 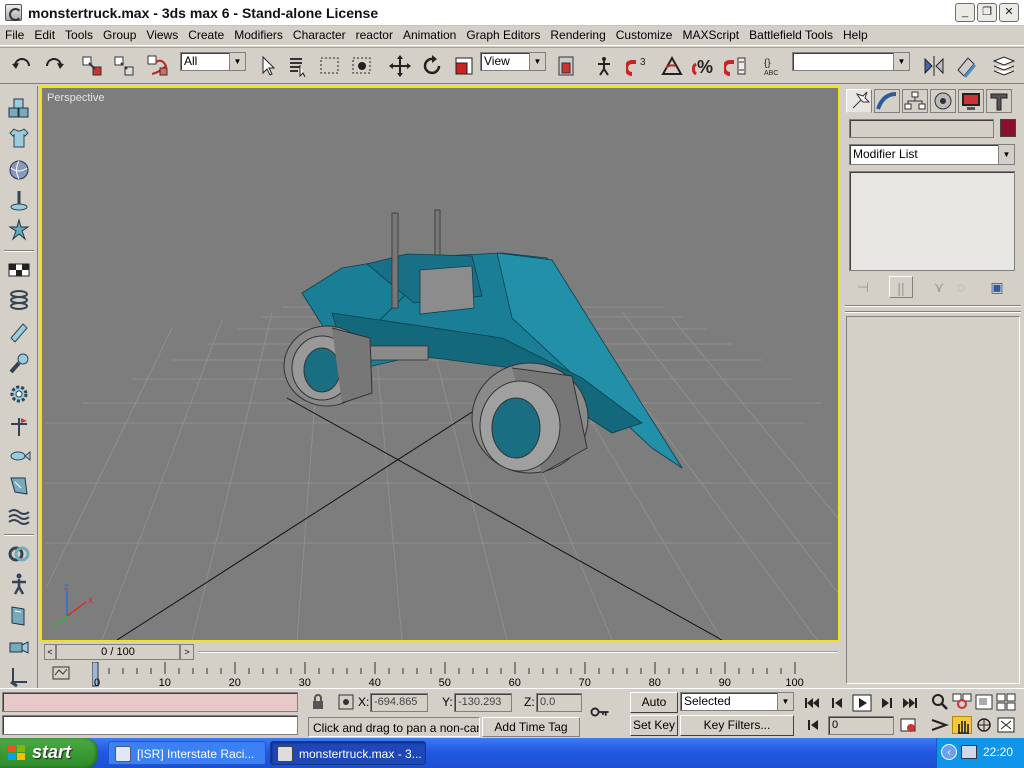 I want to click on time-slider-next-button: >, so click(x=187, y=652).